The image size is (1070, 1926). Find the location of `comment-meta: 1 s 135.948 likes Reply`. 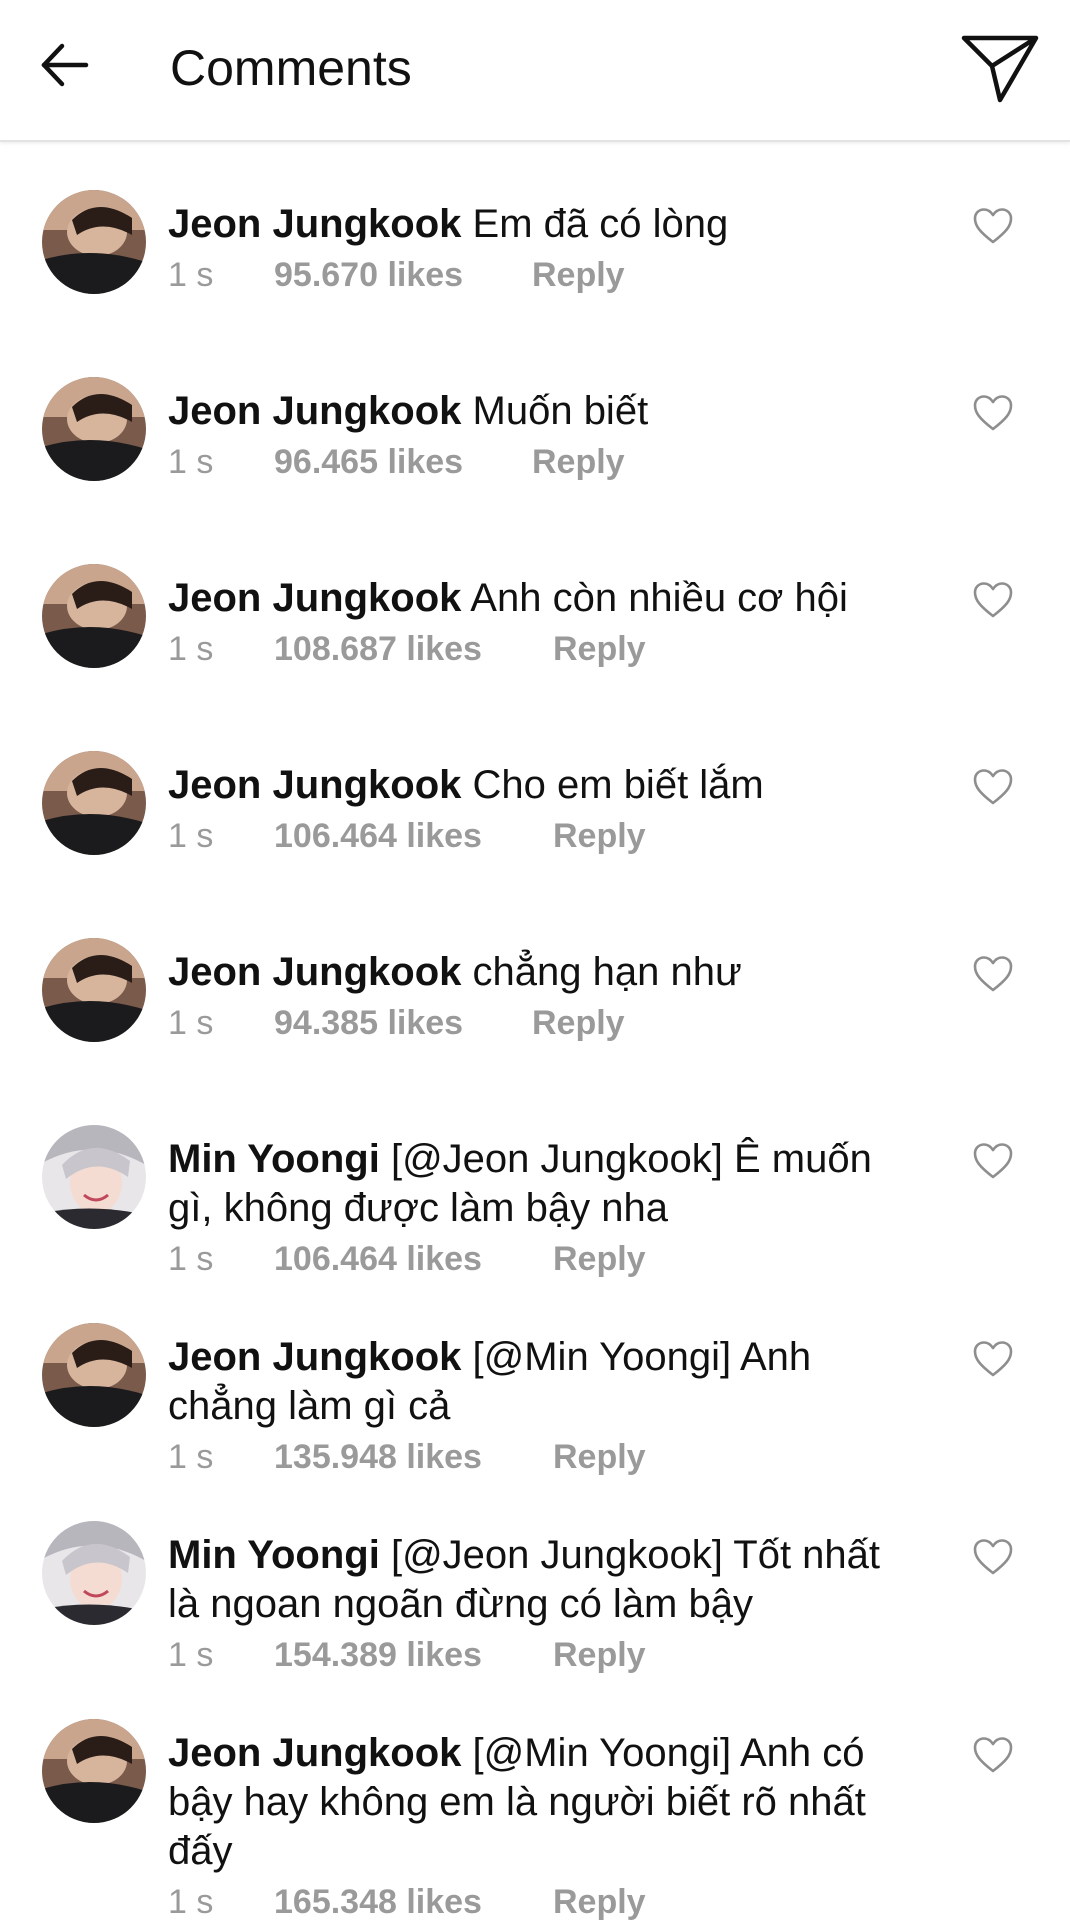

comment-meta: 1 s 135.948 likes Reply is located at coordinates (538, 1457).